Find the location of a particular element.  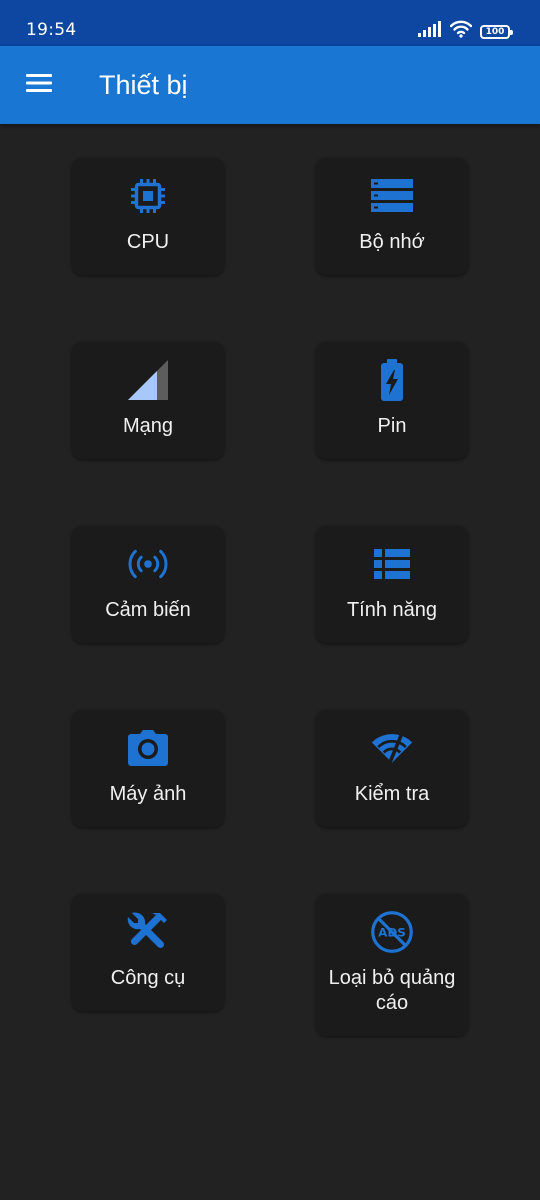

camera-icon is located at coordinates (148, 748).